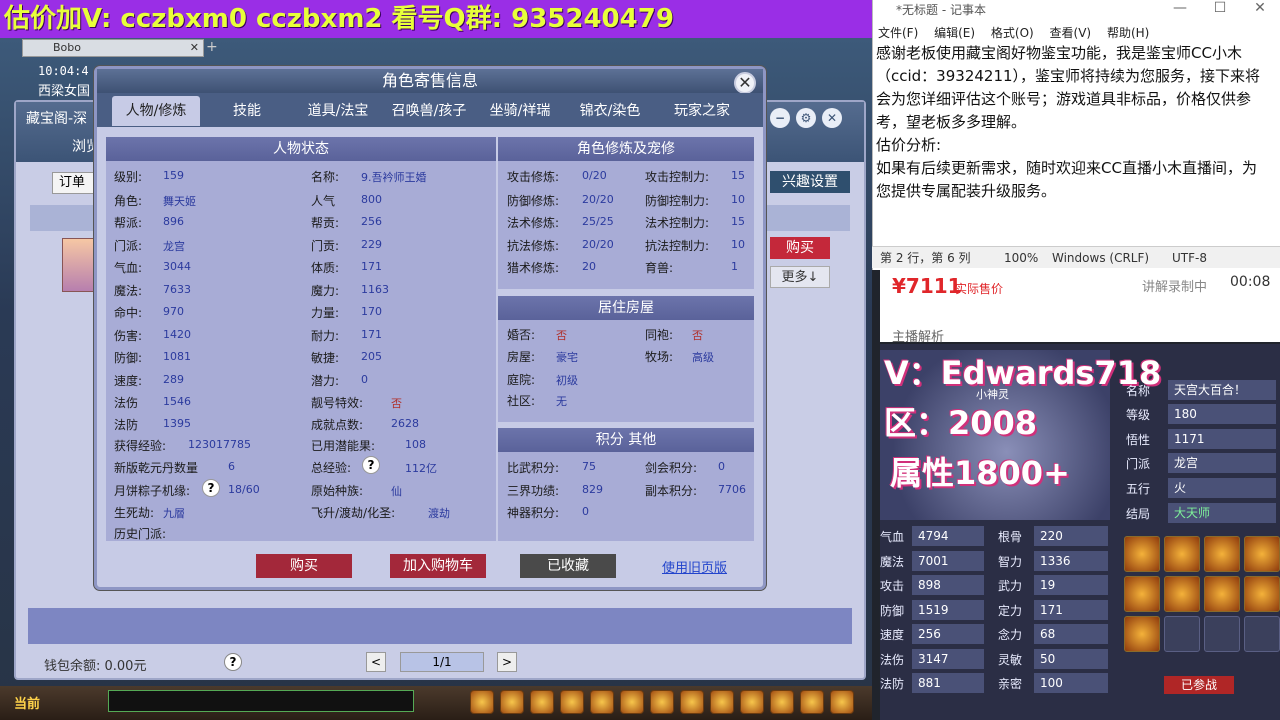  I want to click on tab-skills: 技能, so click(247, 111).